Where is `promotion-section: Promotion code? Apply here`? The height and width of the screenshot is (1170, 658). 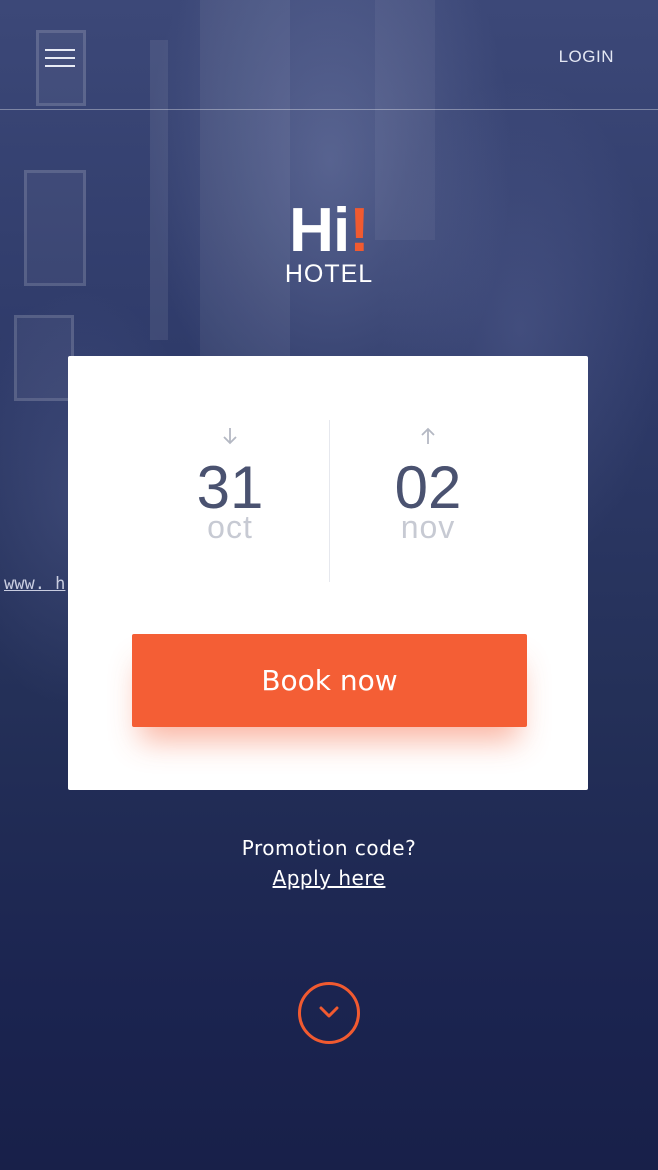
promotion-section: Promotion code? Apply here is located at coordinates (329, 863).